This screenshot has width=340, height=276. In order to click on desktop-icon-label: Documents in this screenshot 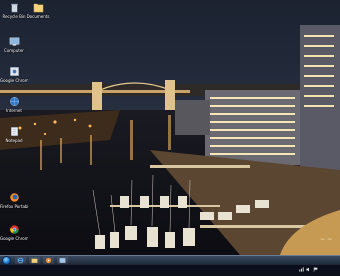, I will do `click(38, 16)`.